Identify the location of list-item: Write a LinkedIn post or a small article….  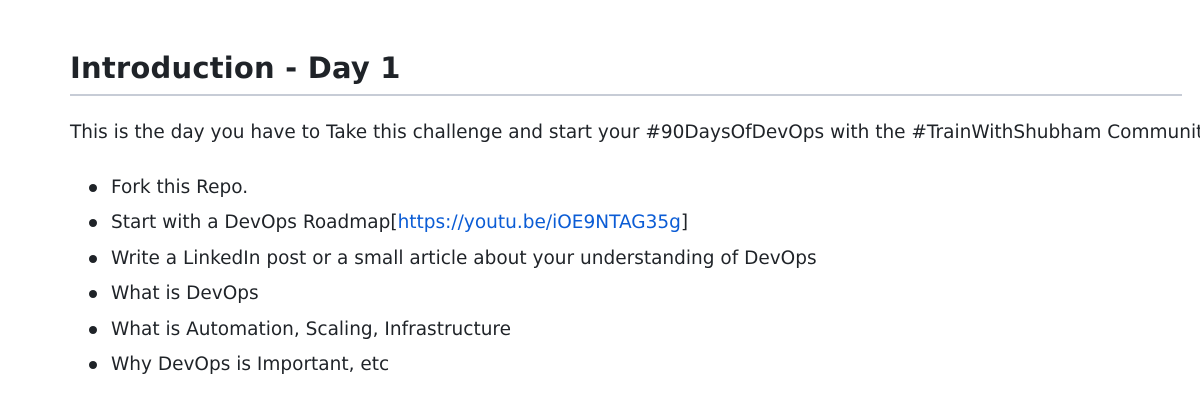
(443, 258).